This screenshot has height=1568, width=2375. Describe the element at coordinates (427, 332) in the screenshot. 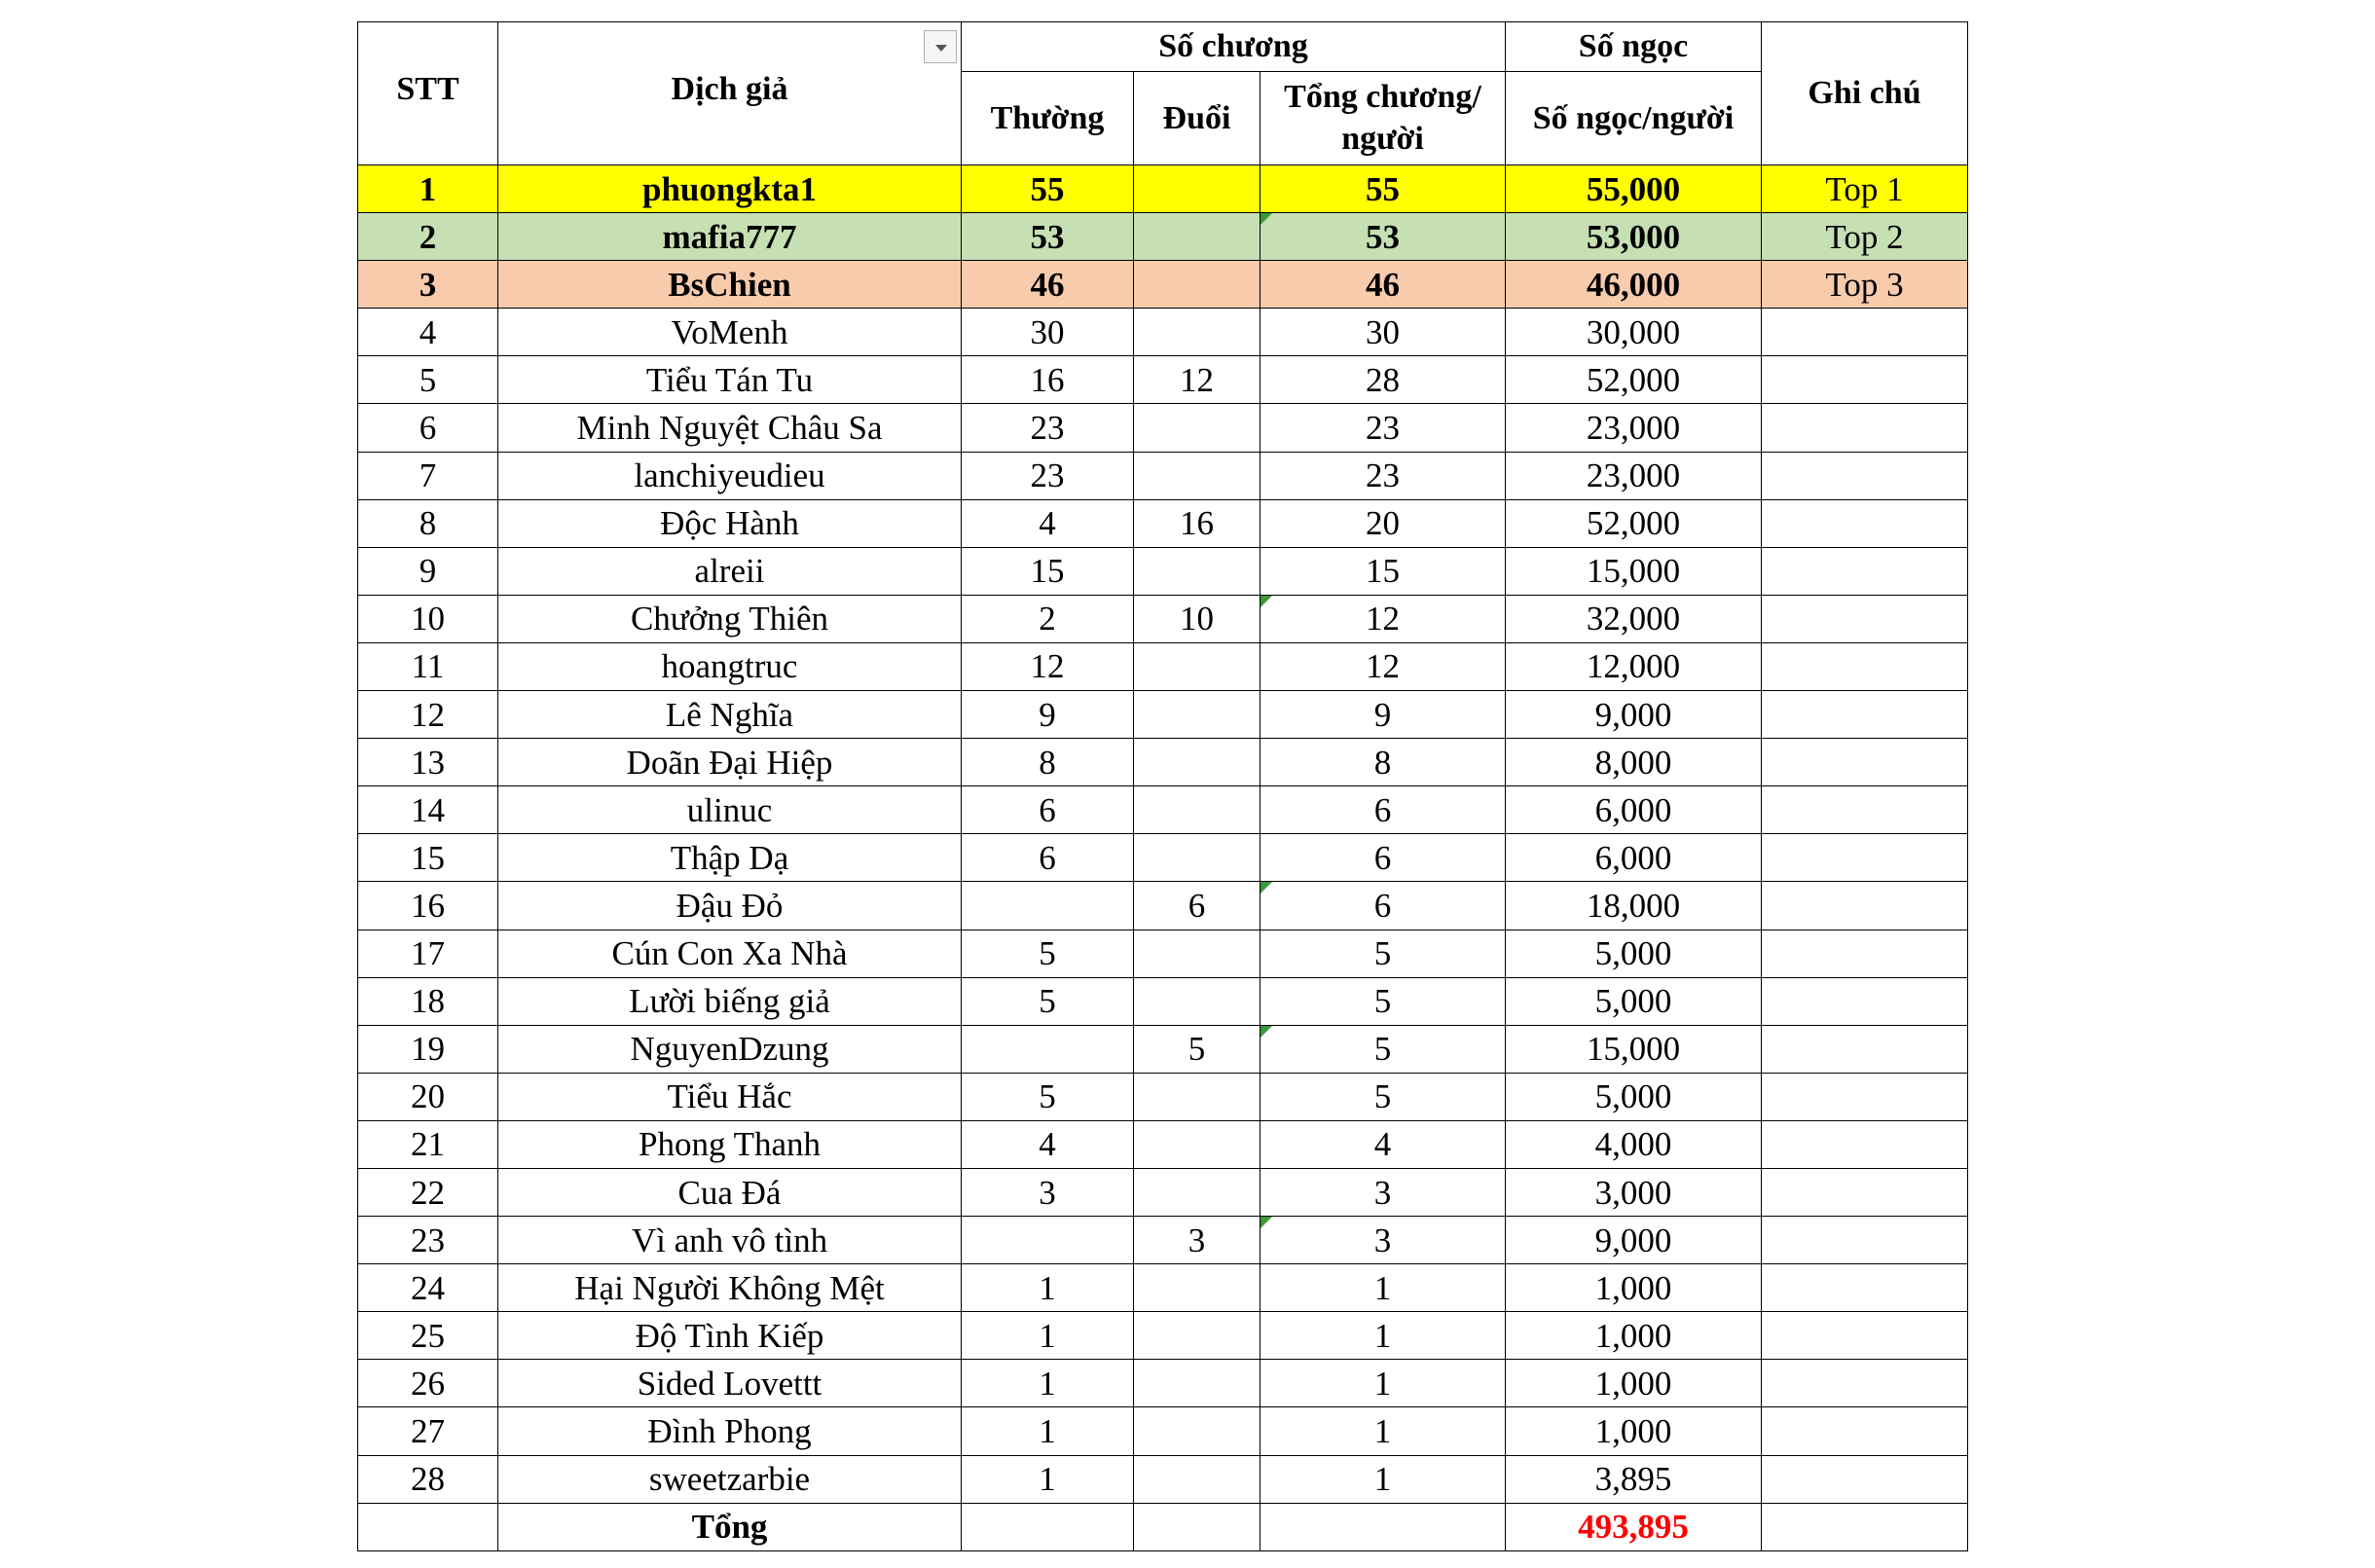

I see `stt-cell: 4` at that location.